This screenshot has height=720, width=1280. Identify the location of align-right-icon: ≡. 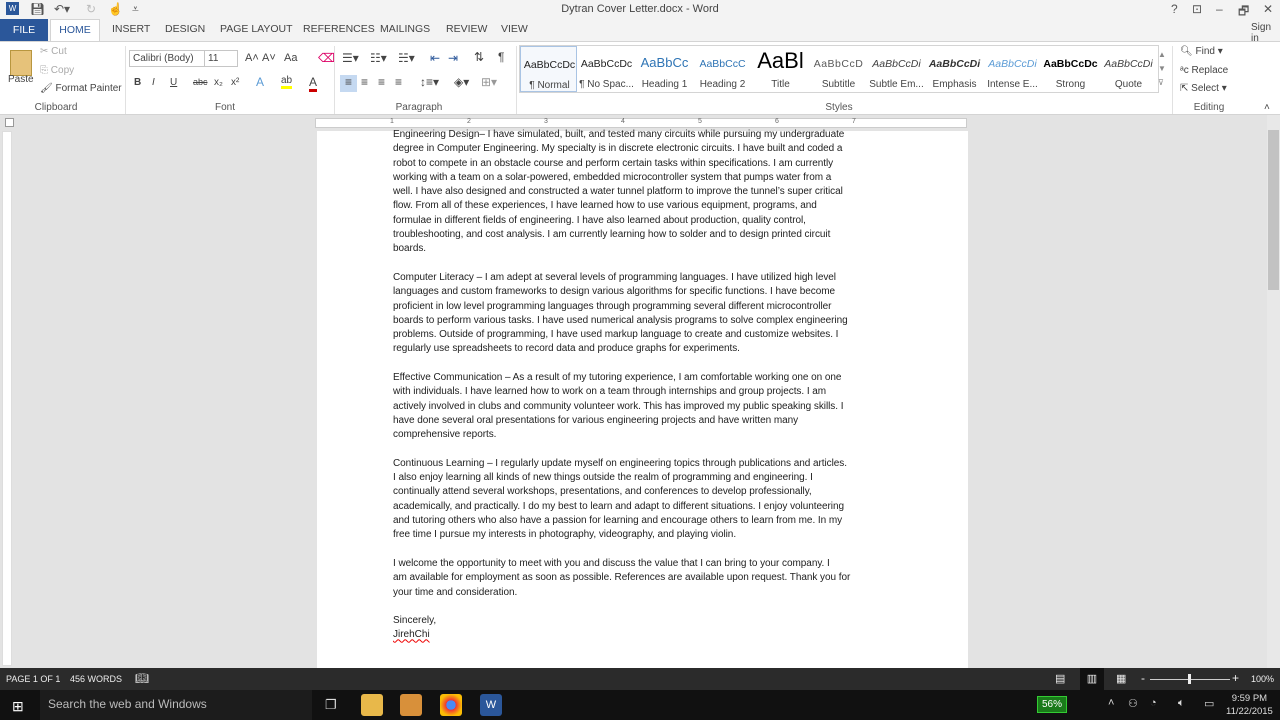
(381, 82).